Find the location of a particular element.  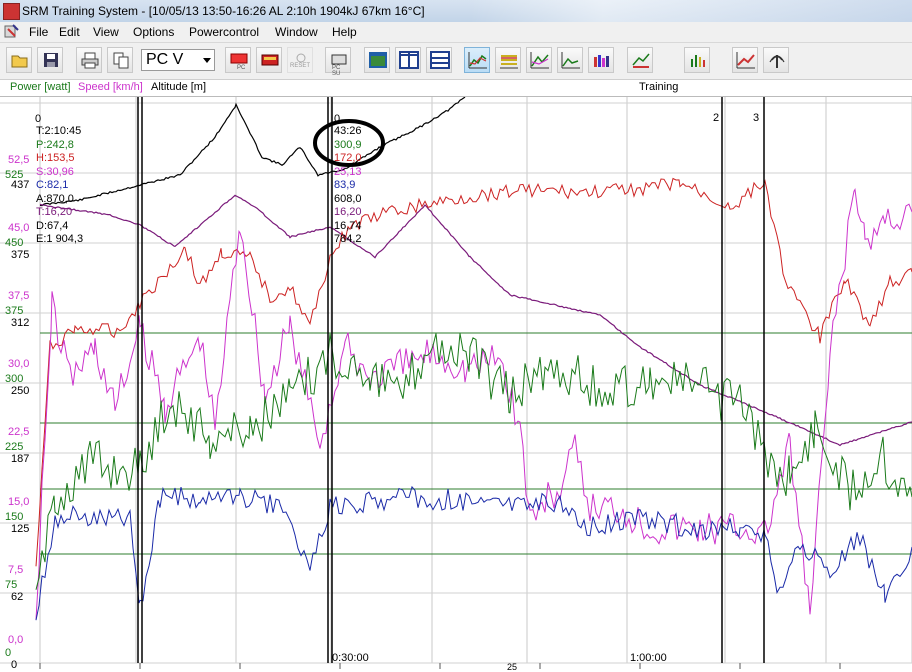

antenna-icon is located at coordinates (777, 61).